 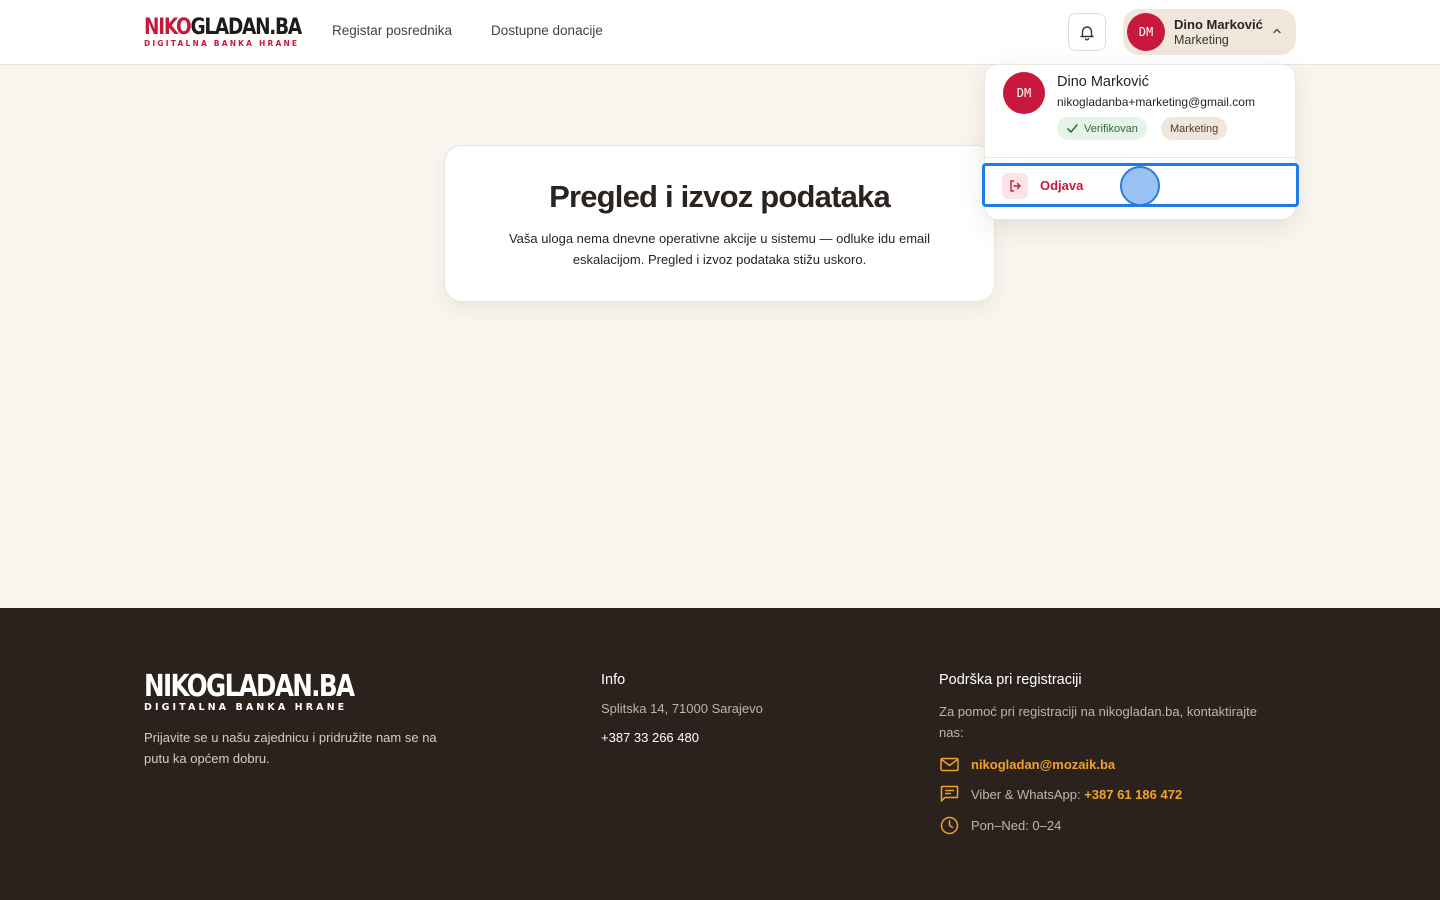 I want to click on logout-icon, so click(x=1015, y=186).